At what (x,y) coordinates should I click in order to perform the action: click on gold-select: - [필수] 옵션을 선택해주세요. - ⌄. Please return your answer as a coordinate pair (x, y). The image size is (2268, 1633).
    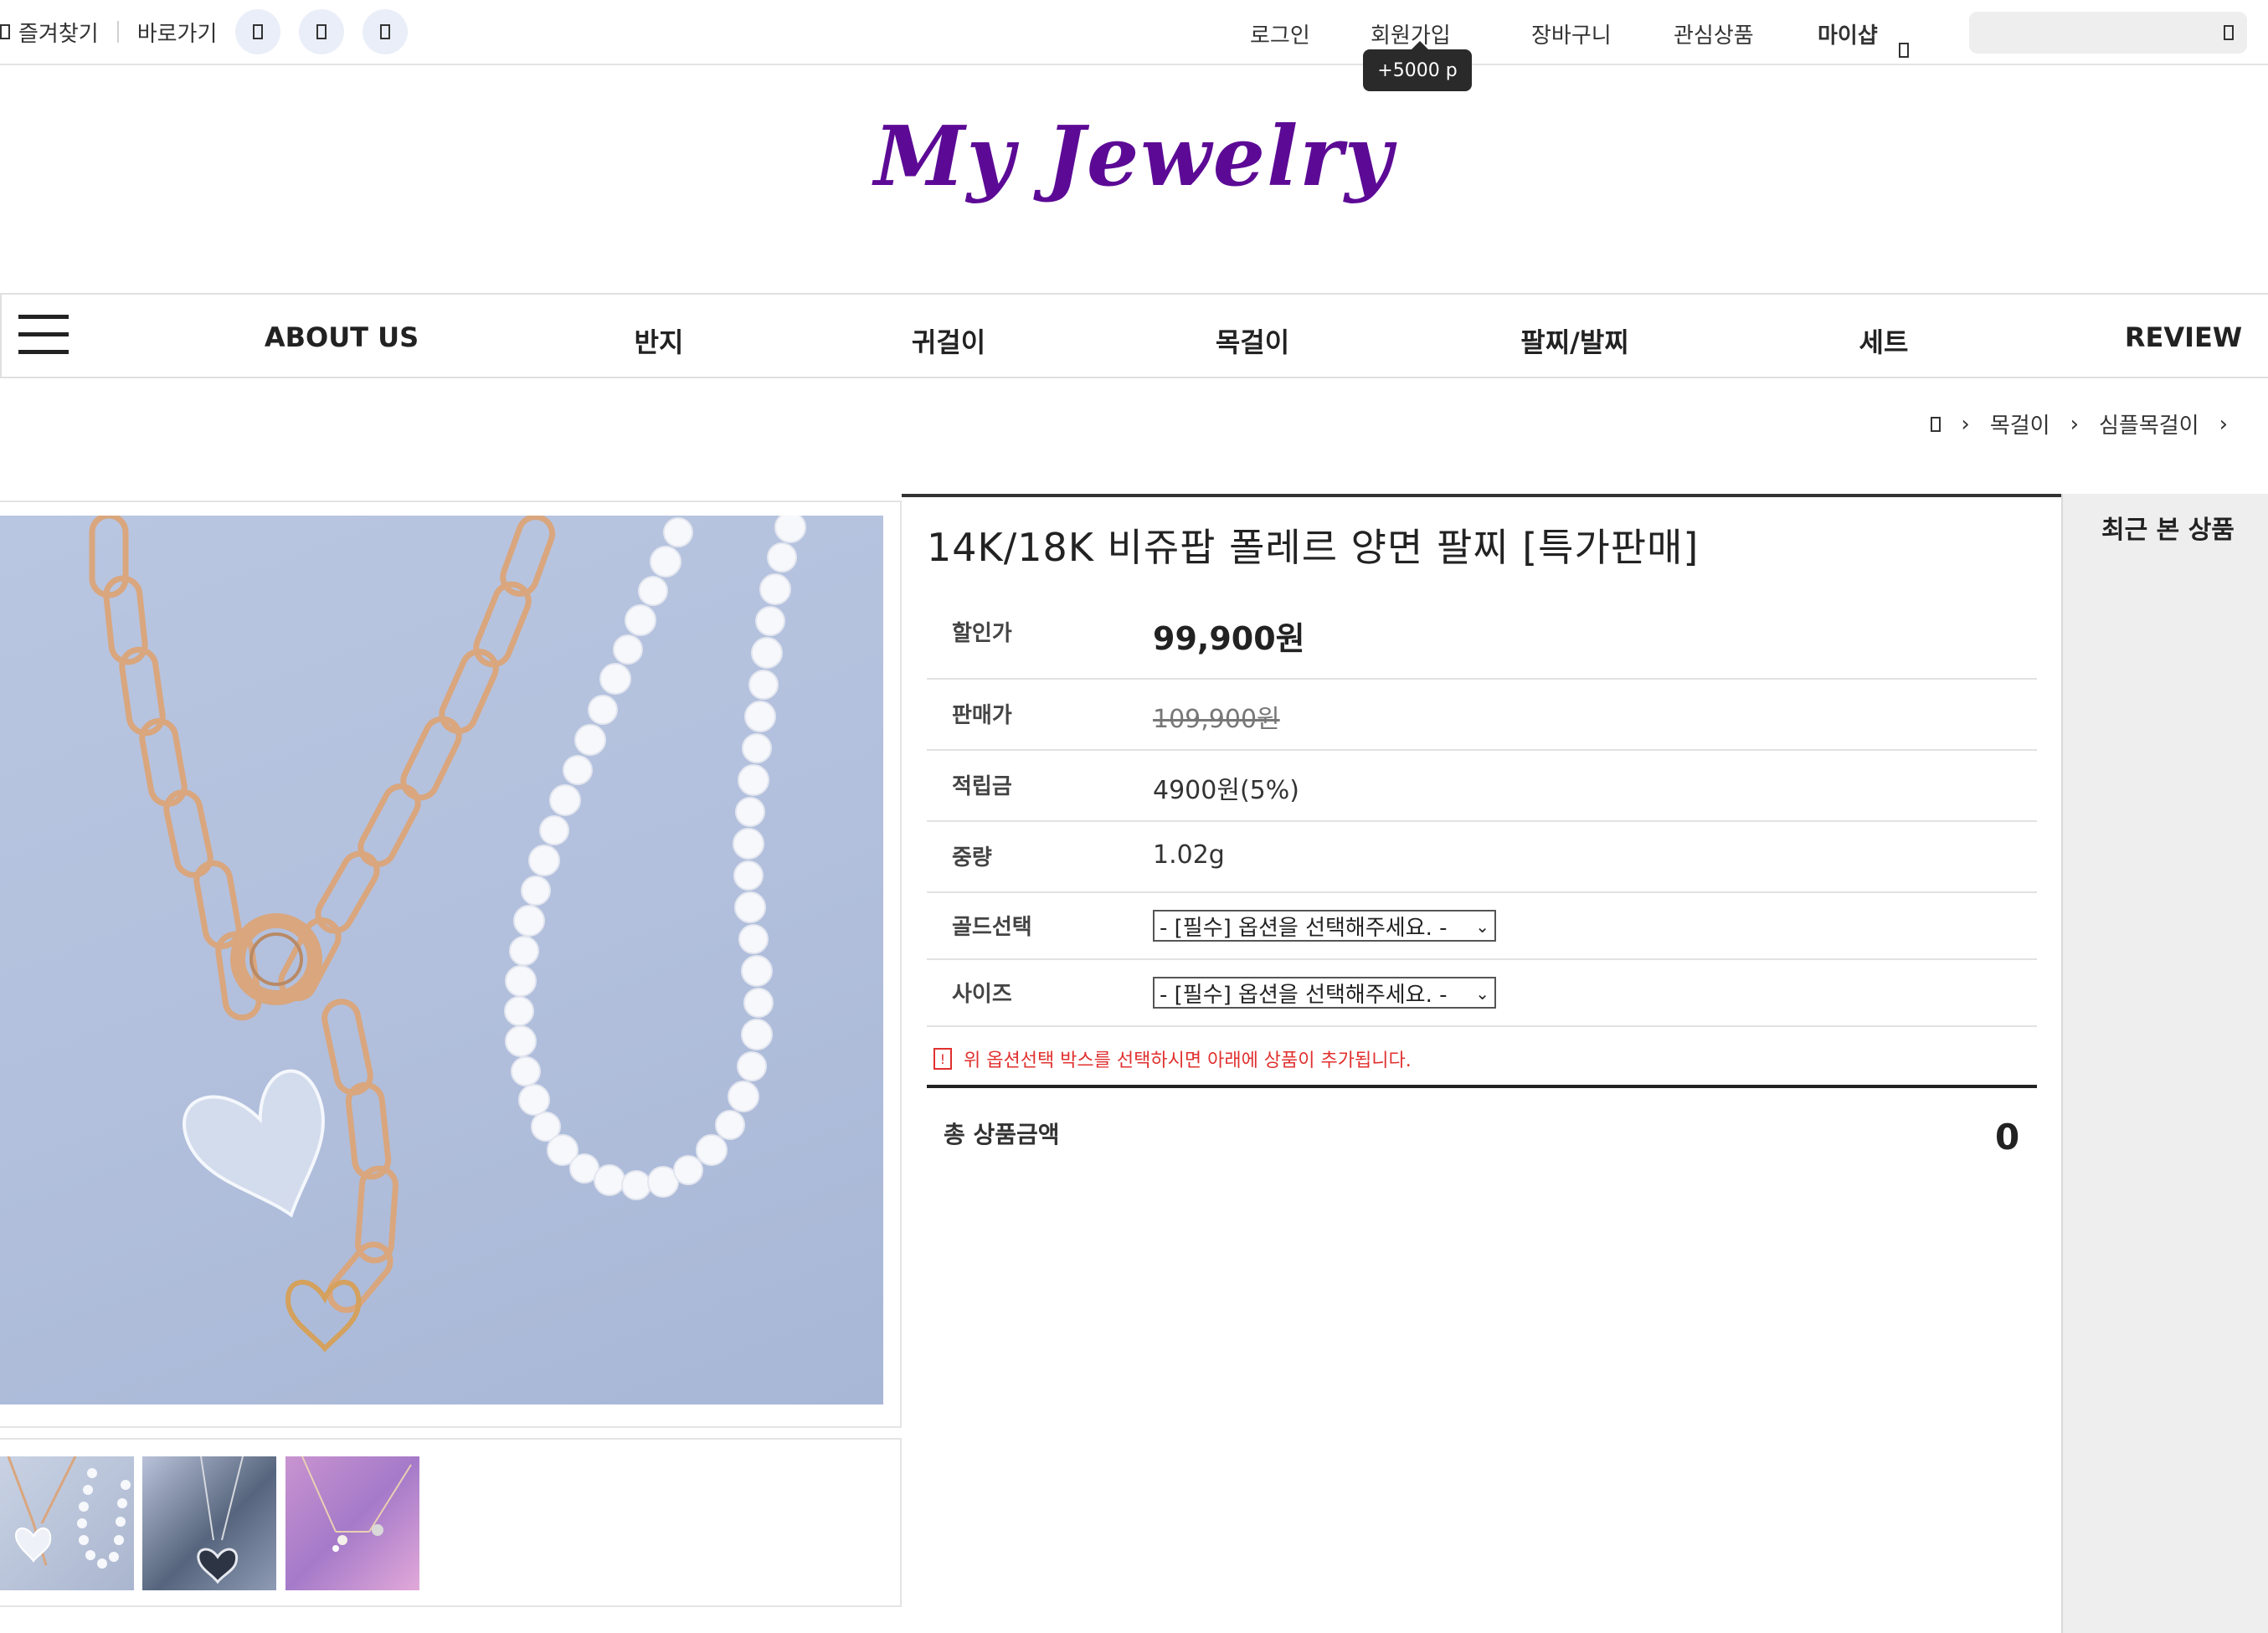
    Looking at the image, I should click on (1325, 926).